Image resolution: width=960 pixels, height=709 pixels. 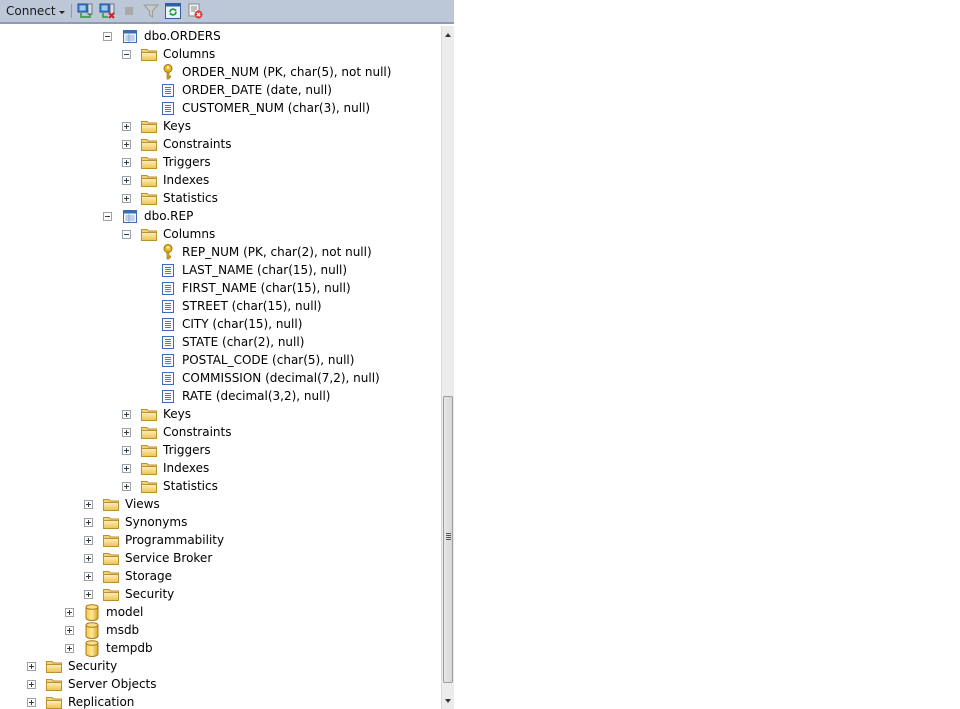 I want to click on tree-node: tempdb, so click(x=110, y=648).